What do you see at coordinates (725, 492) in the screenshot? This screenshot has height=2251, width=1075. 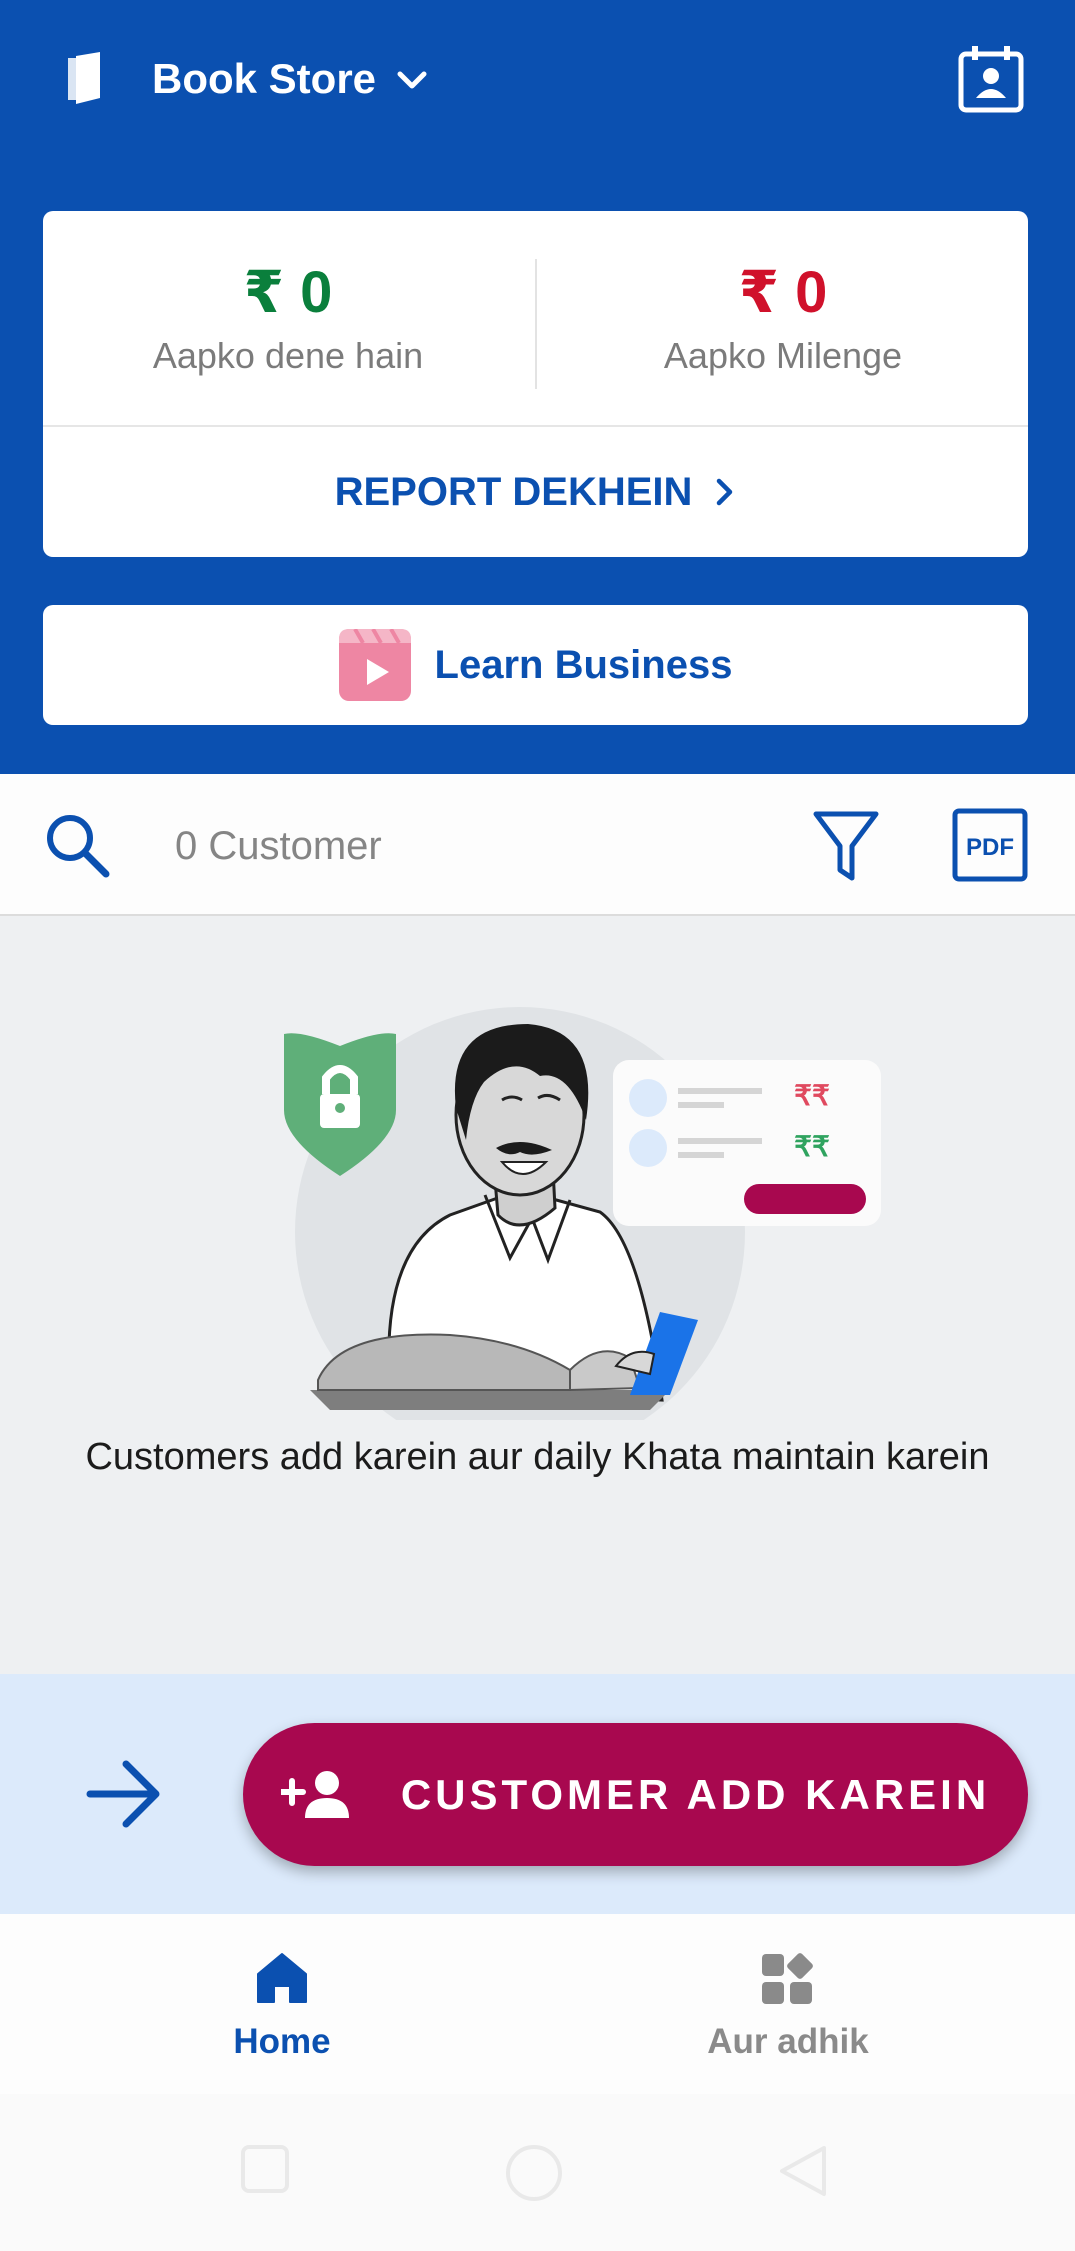 I see `chevron-right-icon` at bounding box center [725, 492].